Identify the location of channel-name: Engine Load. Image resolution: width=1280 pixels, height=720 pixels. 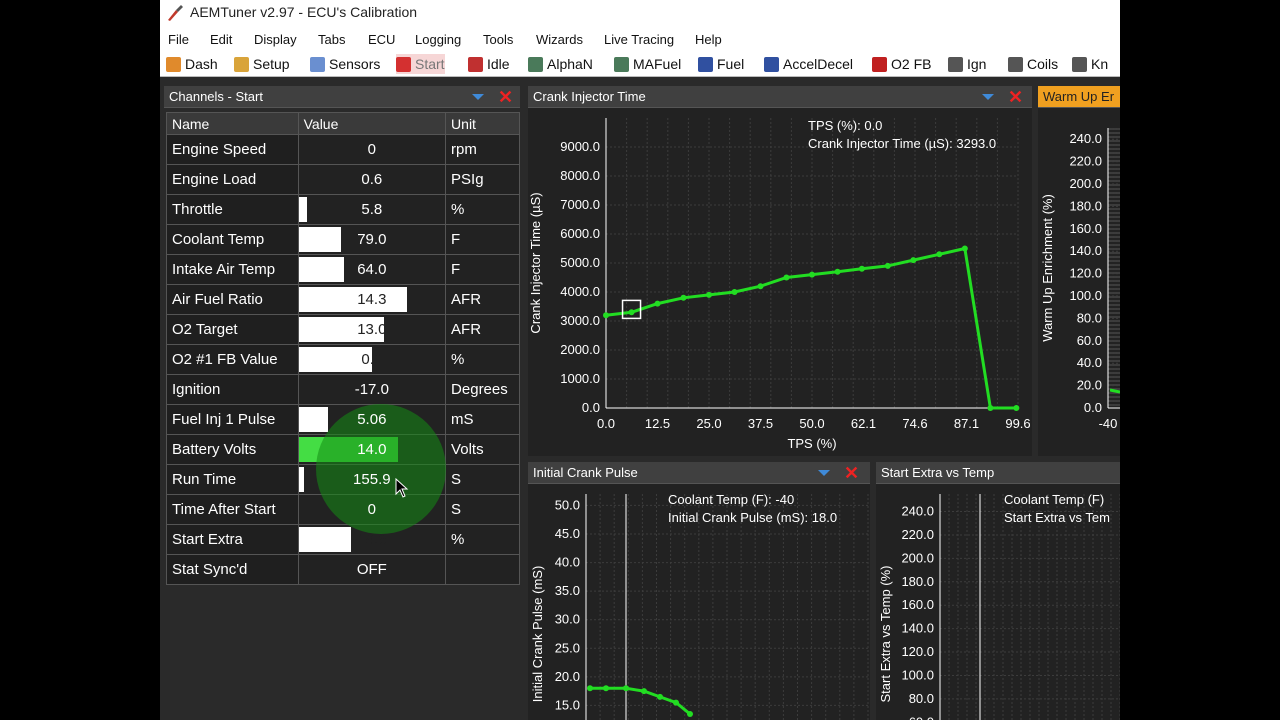
(232, 179).